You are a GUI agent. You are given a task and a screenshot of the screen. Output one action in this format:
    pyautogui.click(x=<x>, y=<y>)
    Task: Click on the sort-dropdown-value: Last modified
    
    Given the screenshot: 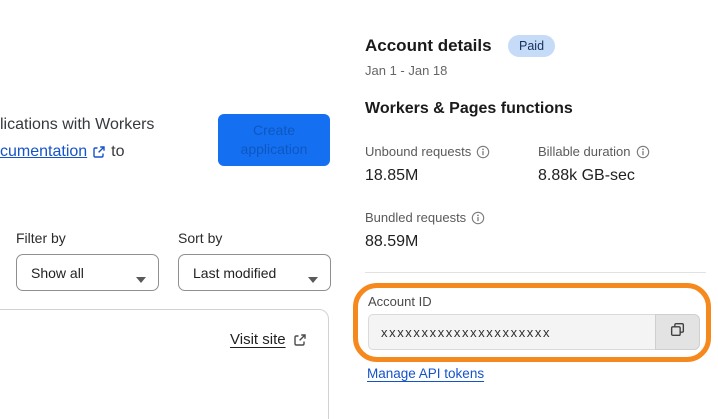 What is the action you would take?
    pyautogui.click(x=235, y=272)
    